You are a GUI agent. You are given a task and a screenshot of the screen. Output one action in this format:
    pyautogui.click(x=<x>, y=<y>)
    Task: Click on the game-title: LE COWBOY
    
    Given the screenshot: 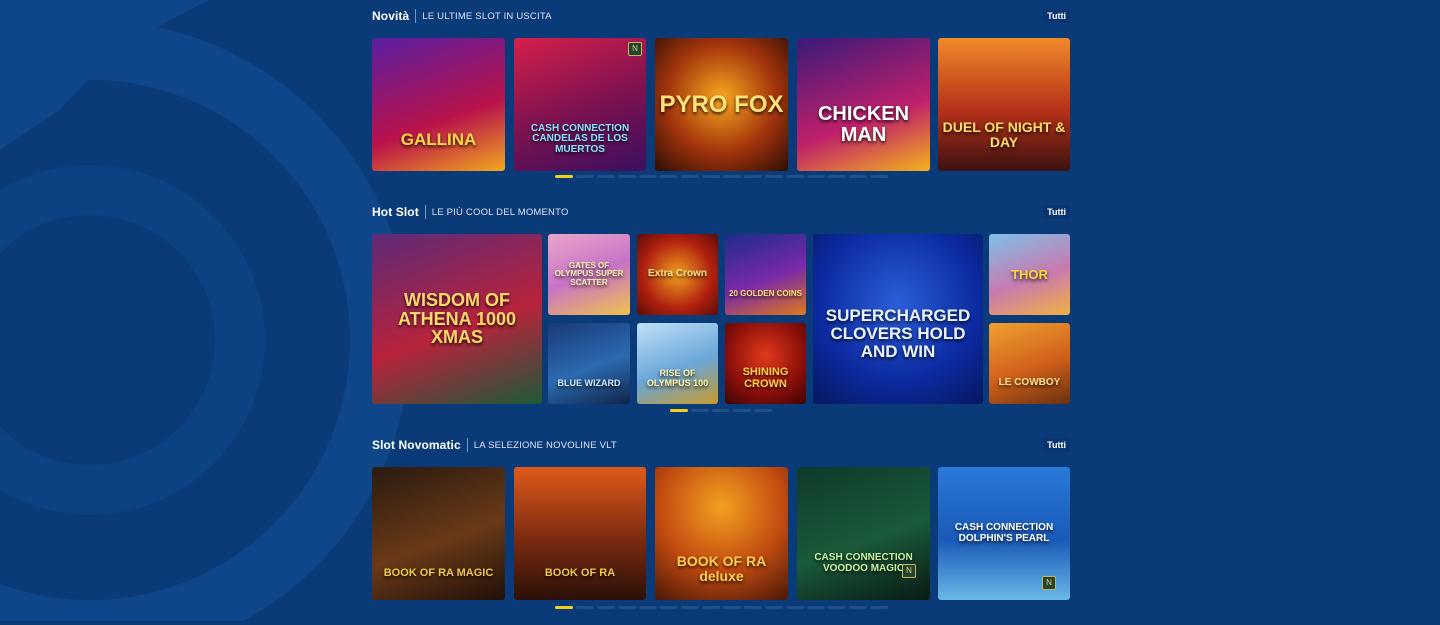 What is the action you would take?
    pyautogui.click(x=1029, y=383)
    